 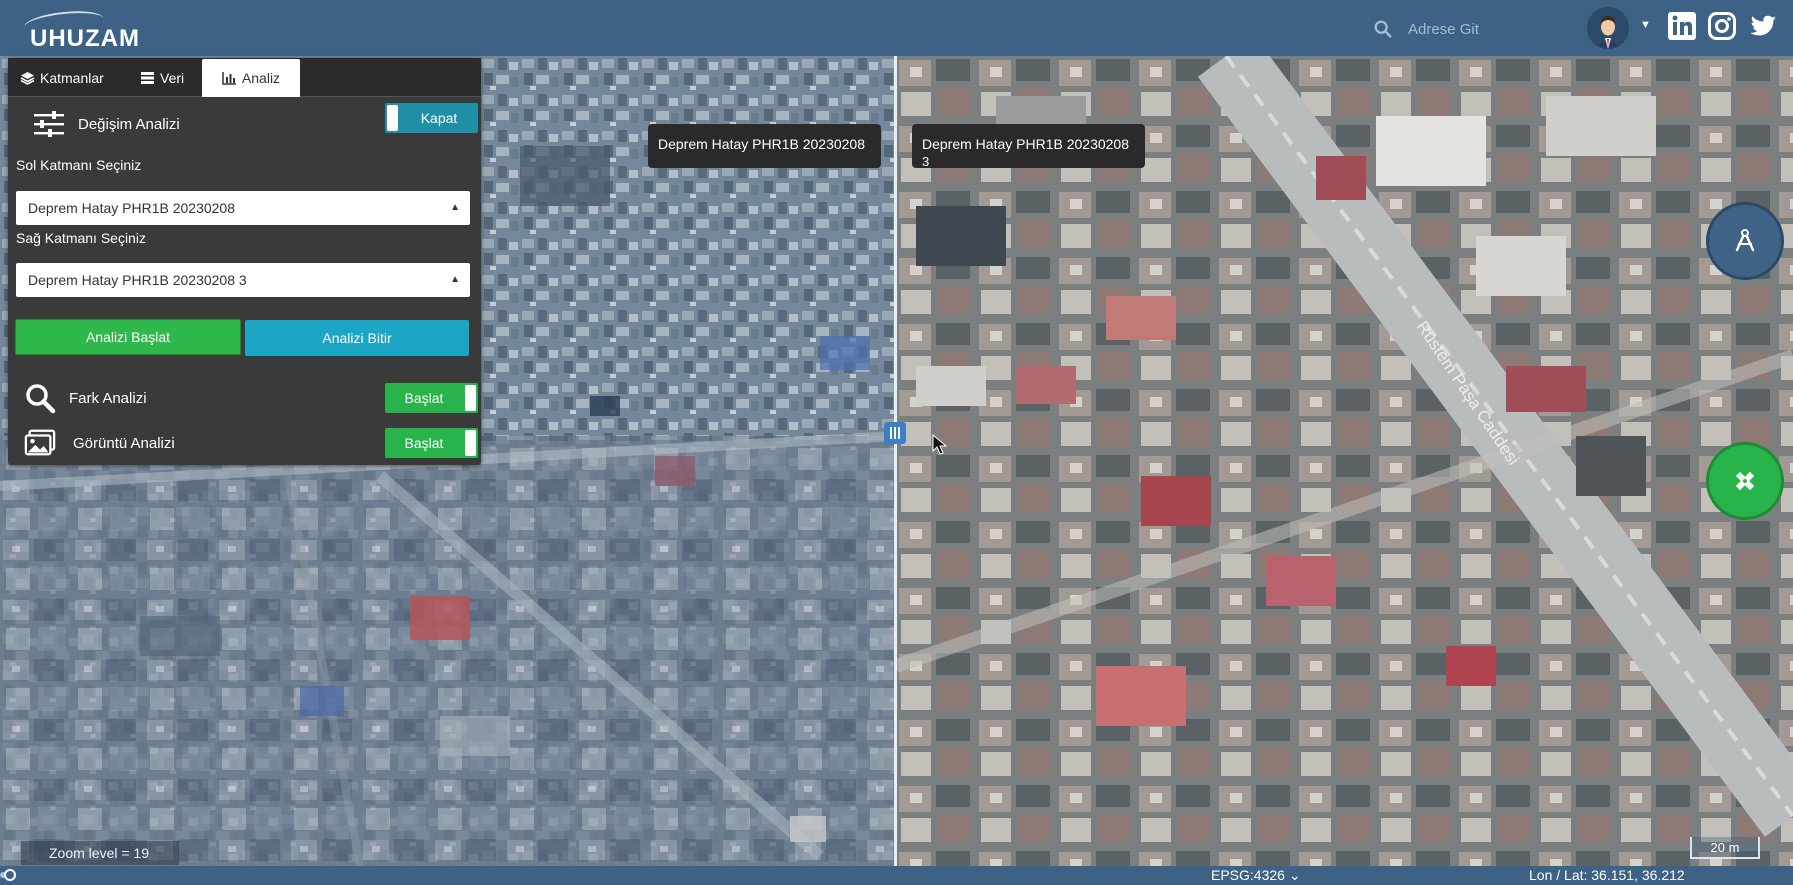 I want to click on change-analysis-toggle: Kapat, so click(x=431, y=118).